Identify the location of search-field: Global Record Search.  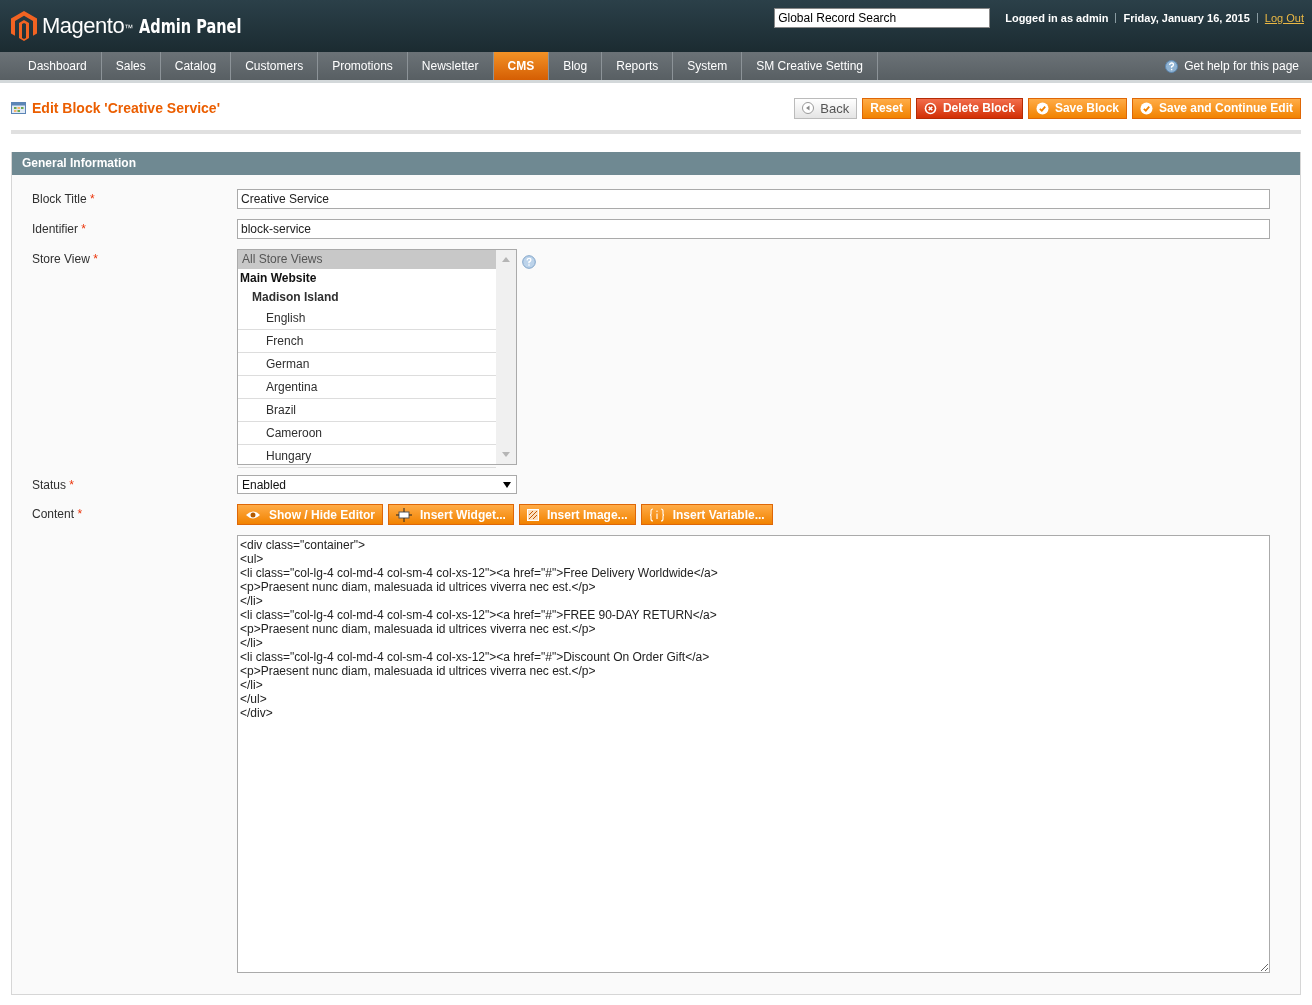
(882, 18).